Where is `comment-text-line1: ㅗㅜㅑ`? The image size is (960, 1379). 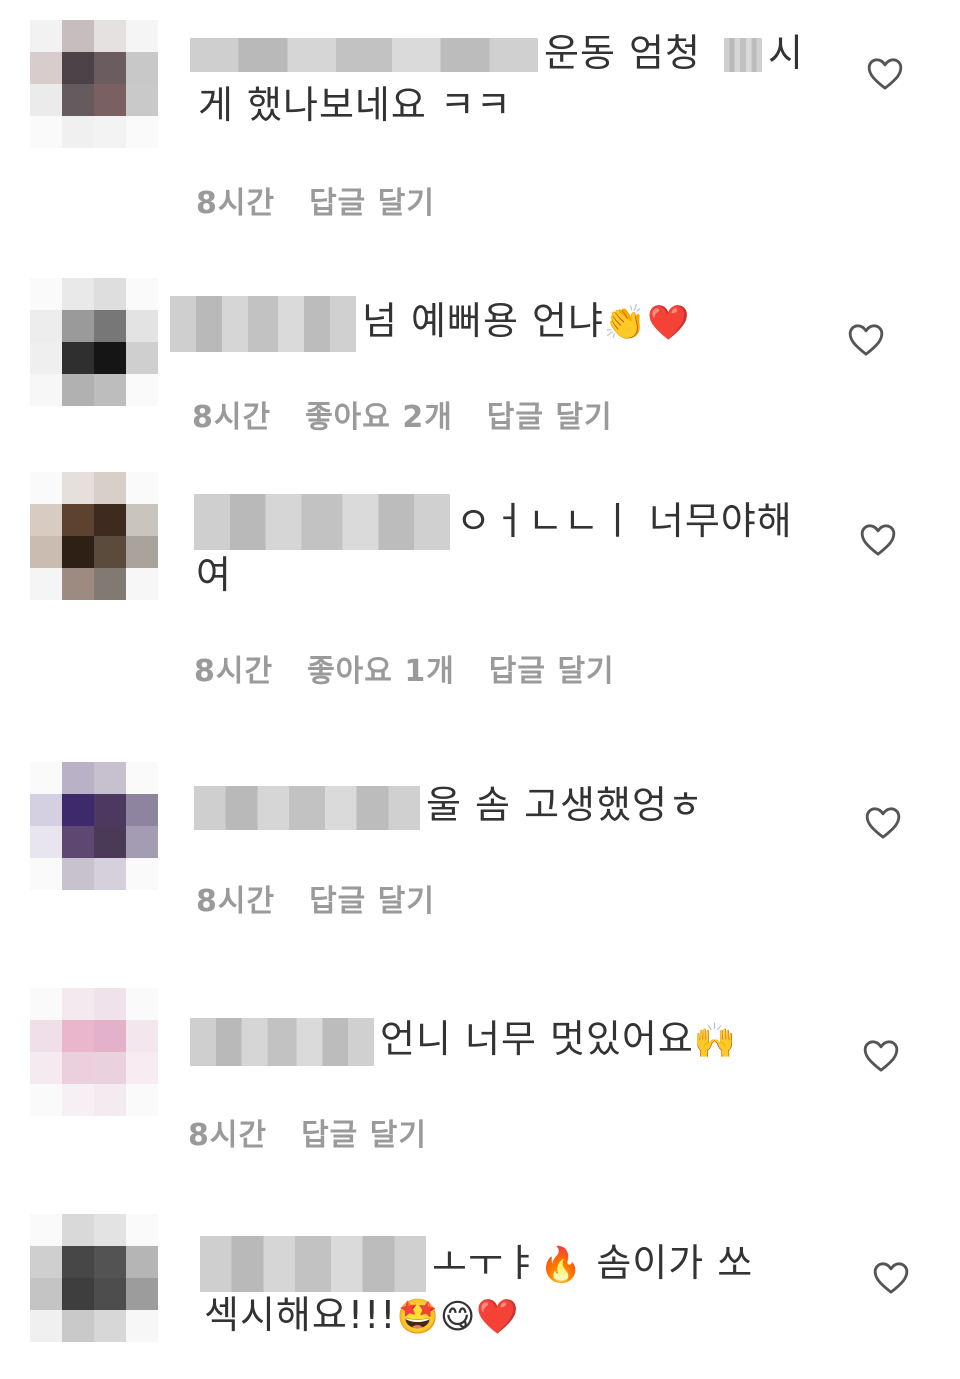 comment-text-line1: ㅗㅜㅑ is located at coordinates (486, 1263).